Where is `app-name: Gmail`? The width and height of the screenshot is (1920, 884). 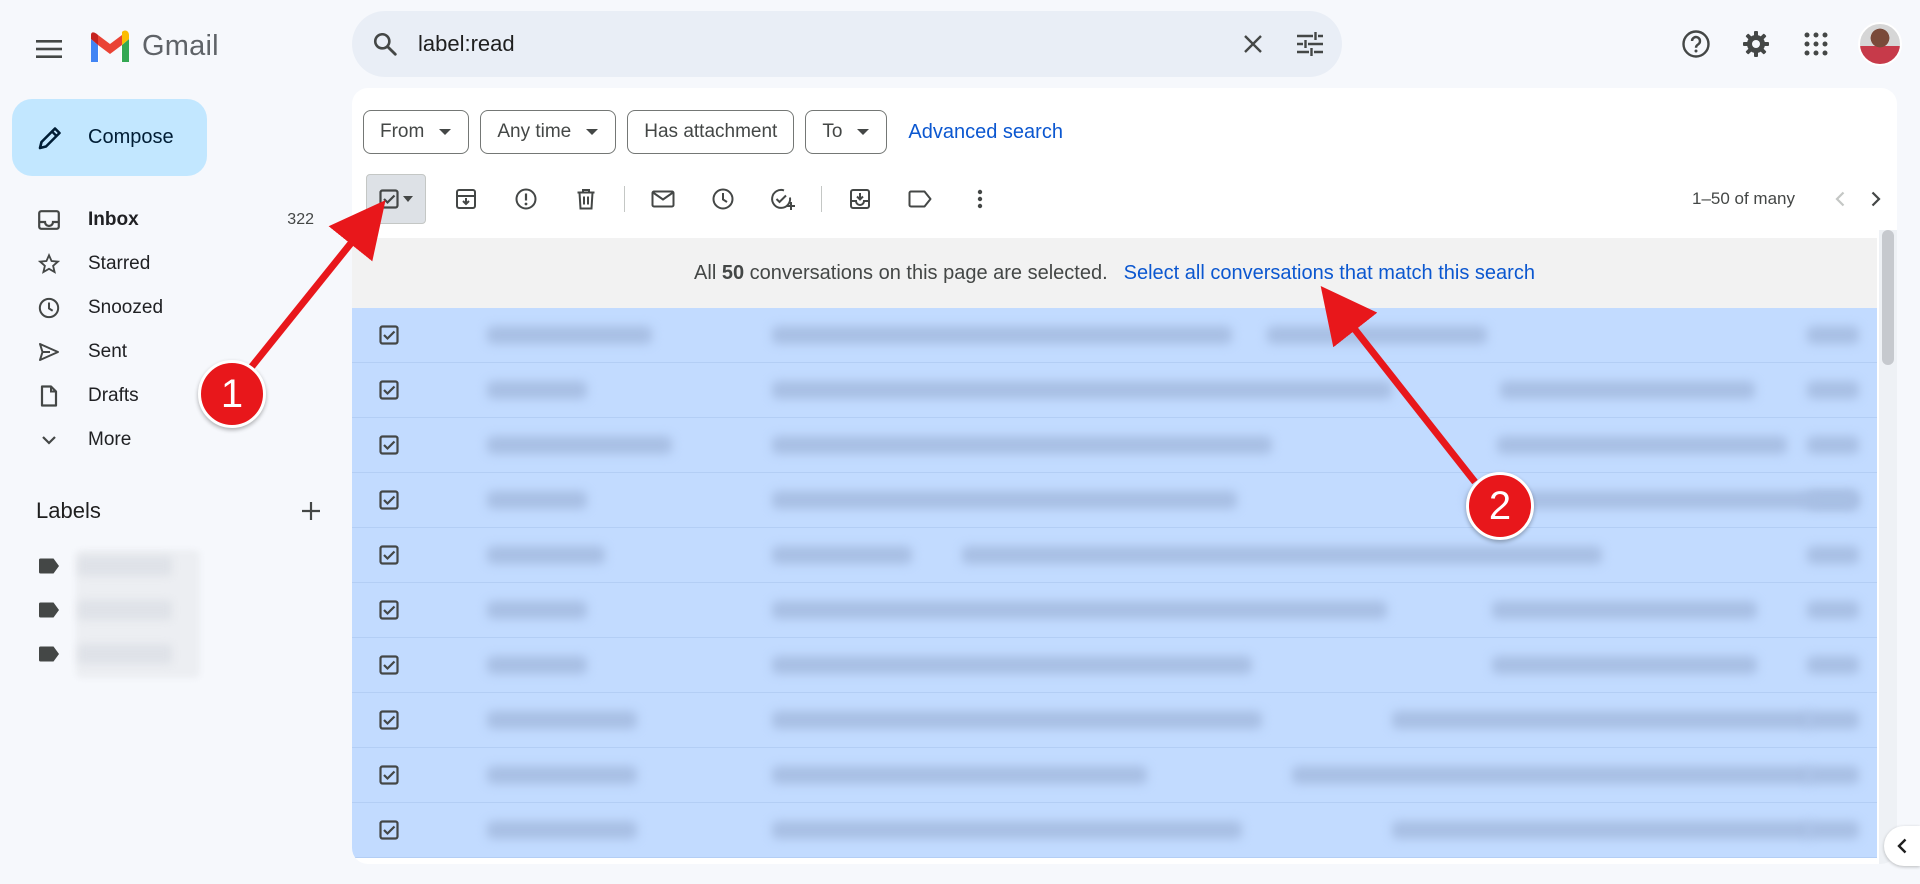
app-name: Gmail is located at coordinates (180, 45).